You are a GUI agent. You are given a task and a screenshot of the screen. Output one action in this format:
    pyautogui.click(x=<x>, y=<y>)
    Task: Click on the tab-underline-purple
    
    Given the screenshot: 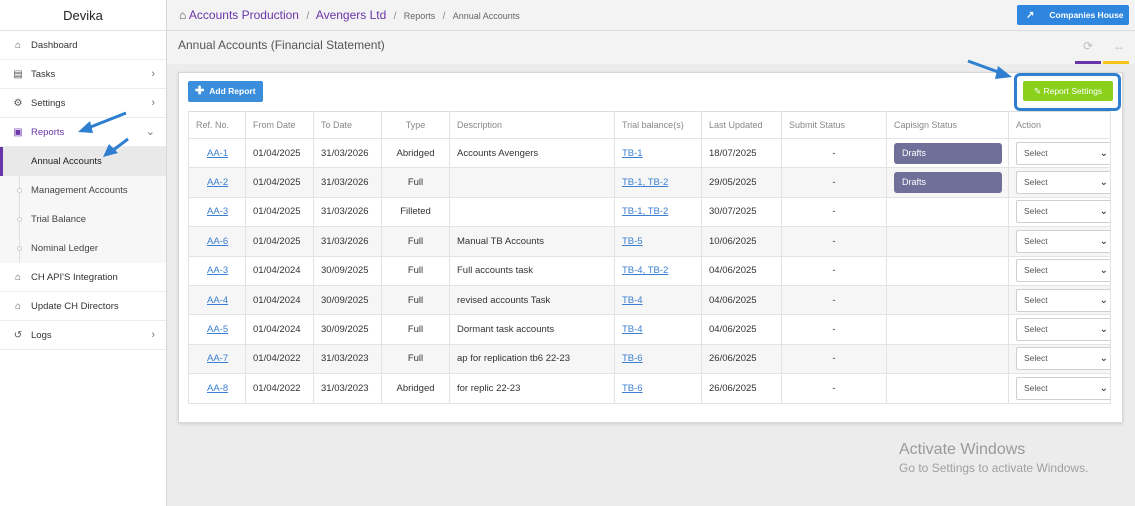 What is the action you would take?
    pyautogui.click(x=1088, y=62)
    